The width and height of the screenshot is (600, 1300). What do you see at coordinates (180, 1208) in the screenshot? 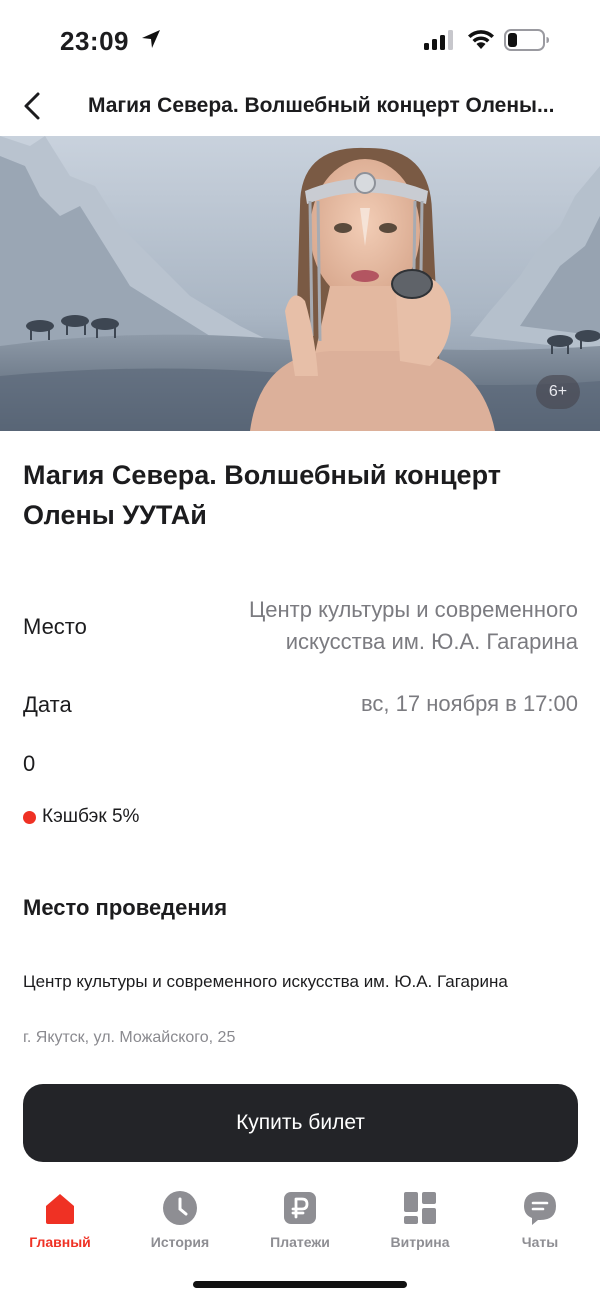
I see `clock-icon` at bounding box center [180, 1208].